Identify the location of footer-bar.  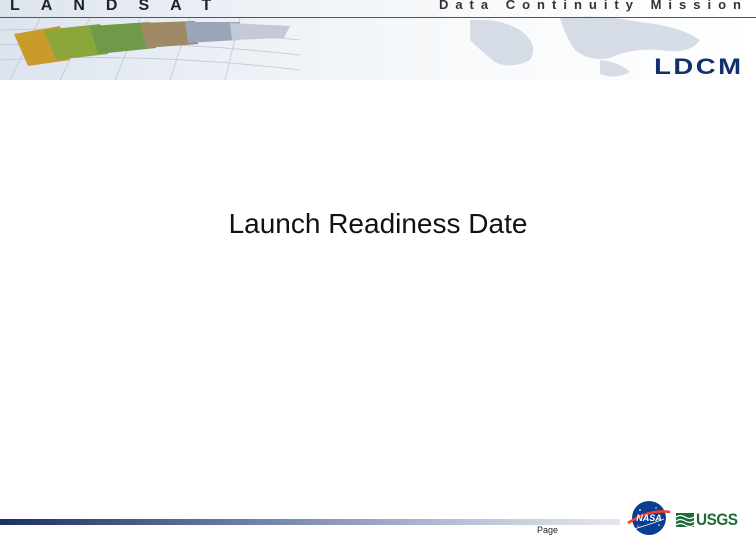
(310, 522).